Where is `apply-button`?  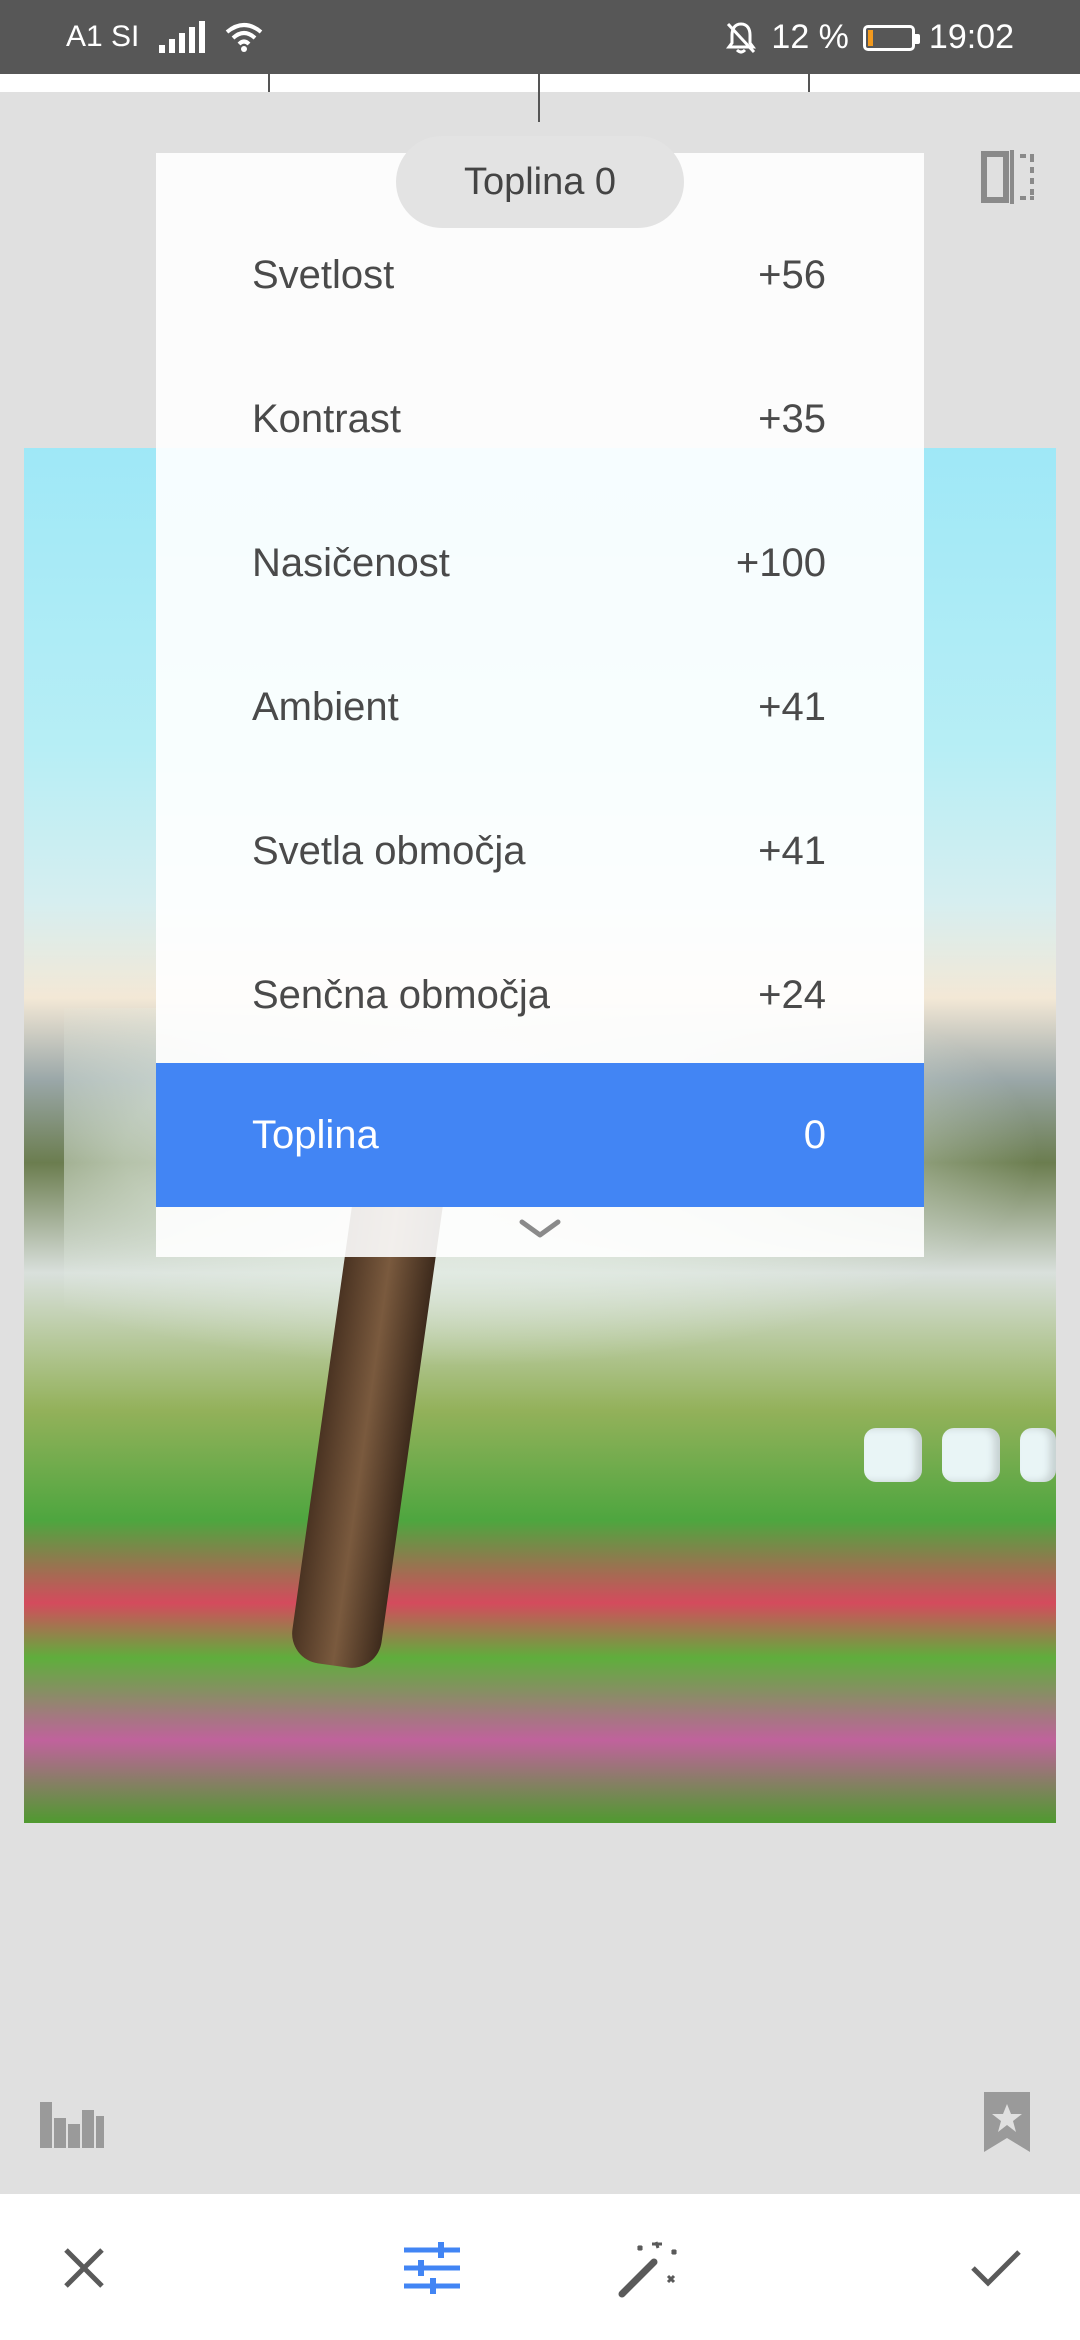 apply-button is located at coordinates (996, 2268).